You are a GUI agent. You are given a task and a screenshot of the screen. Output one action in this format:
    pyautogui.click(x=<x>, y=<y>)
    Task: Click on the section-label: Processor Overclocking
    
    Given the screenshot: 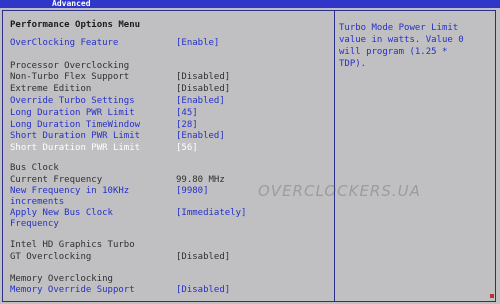 What is the action you would take?
    pyautogui.click(x=70, y=66)
    